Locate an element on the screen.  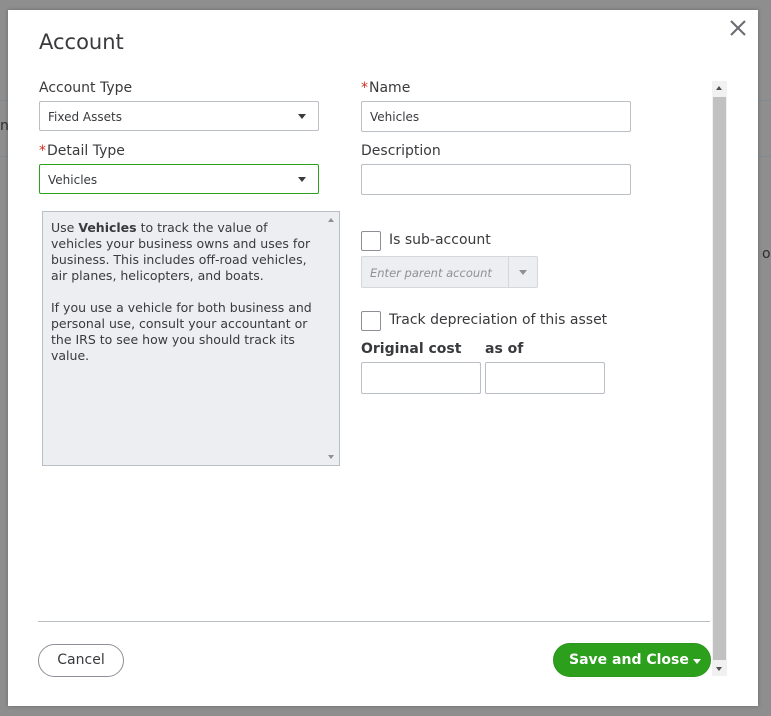
dialog-scrollbar is located at coordinates (719, 378).